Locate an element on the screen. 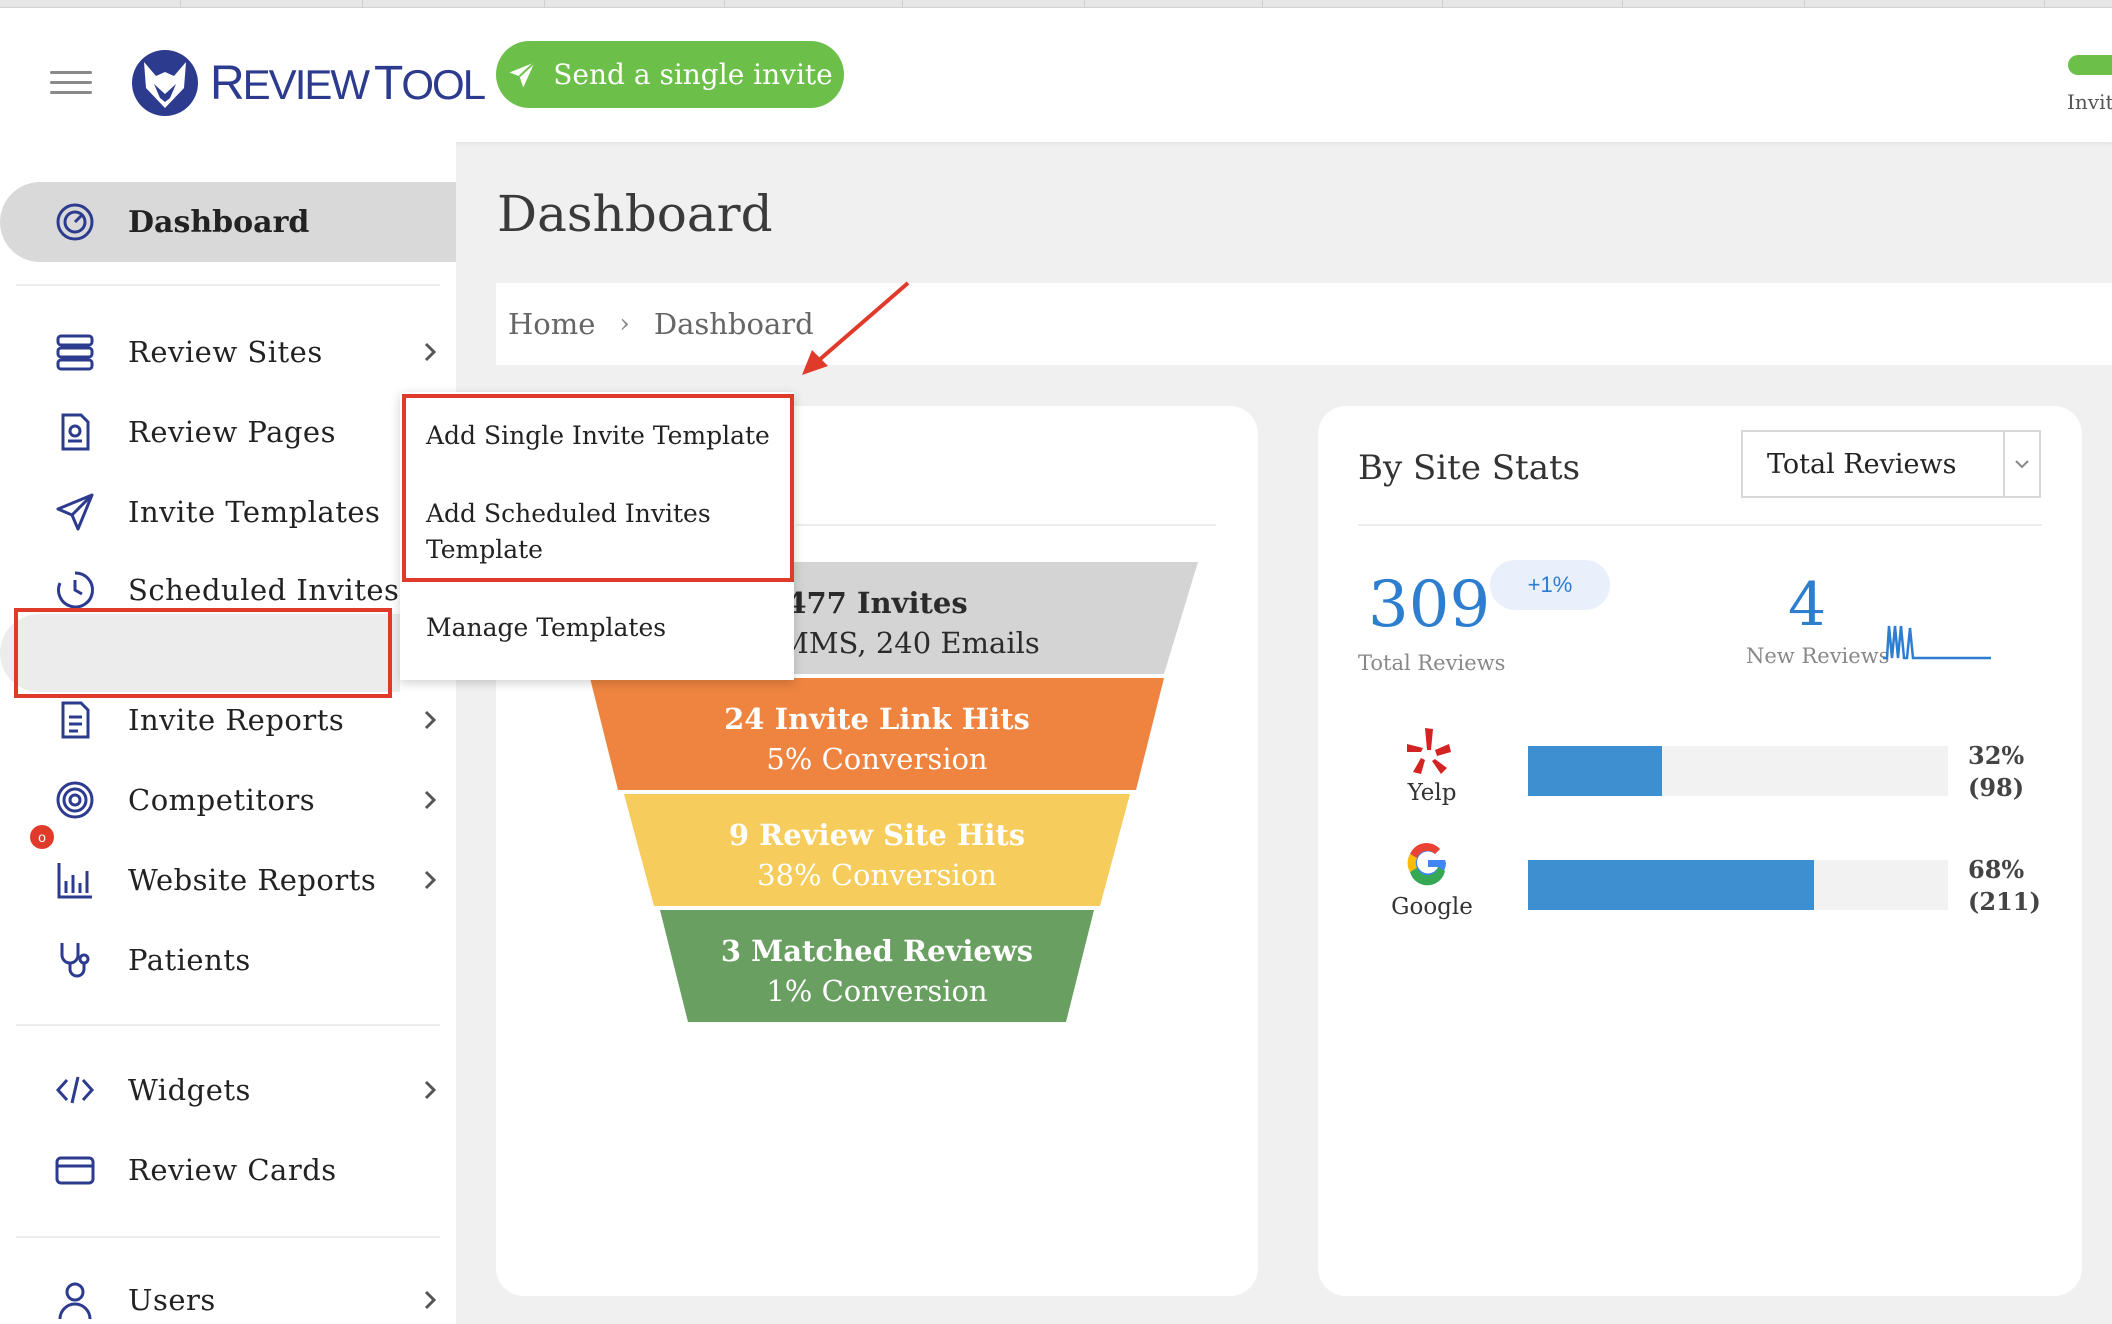 This screenshot has height=1324, width=2112. google-icon is located at coordinates (1428, 865).